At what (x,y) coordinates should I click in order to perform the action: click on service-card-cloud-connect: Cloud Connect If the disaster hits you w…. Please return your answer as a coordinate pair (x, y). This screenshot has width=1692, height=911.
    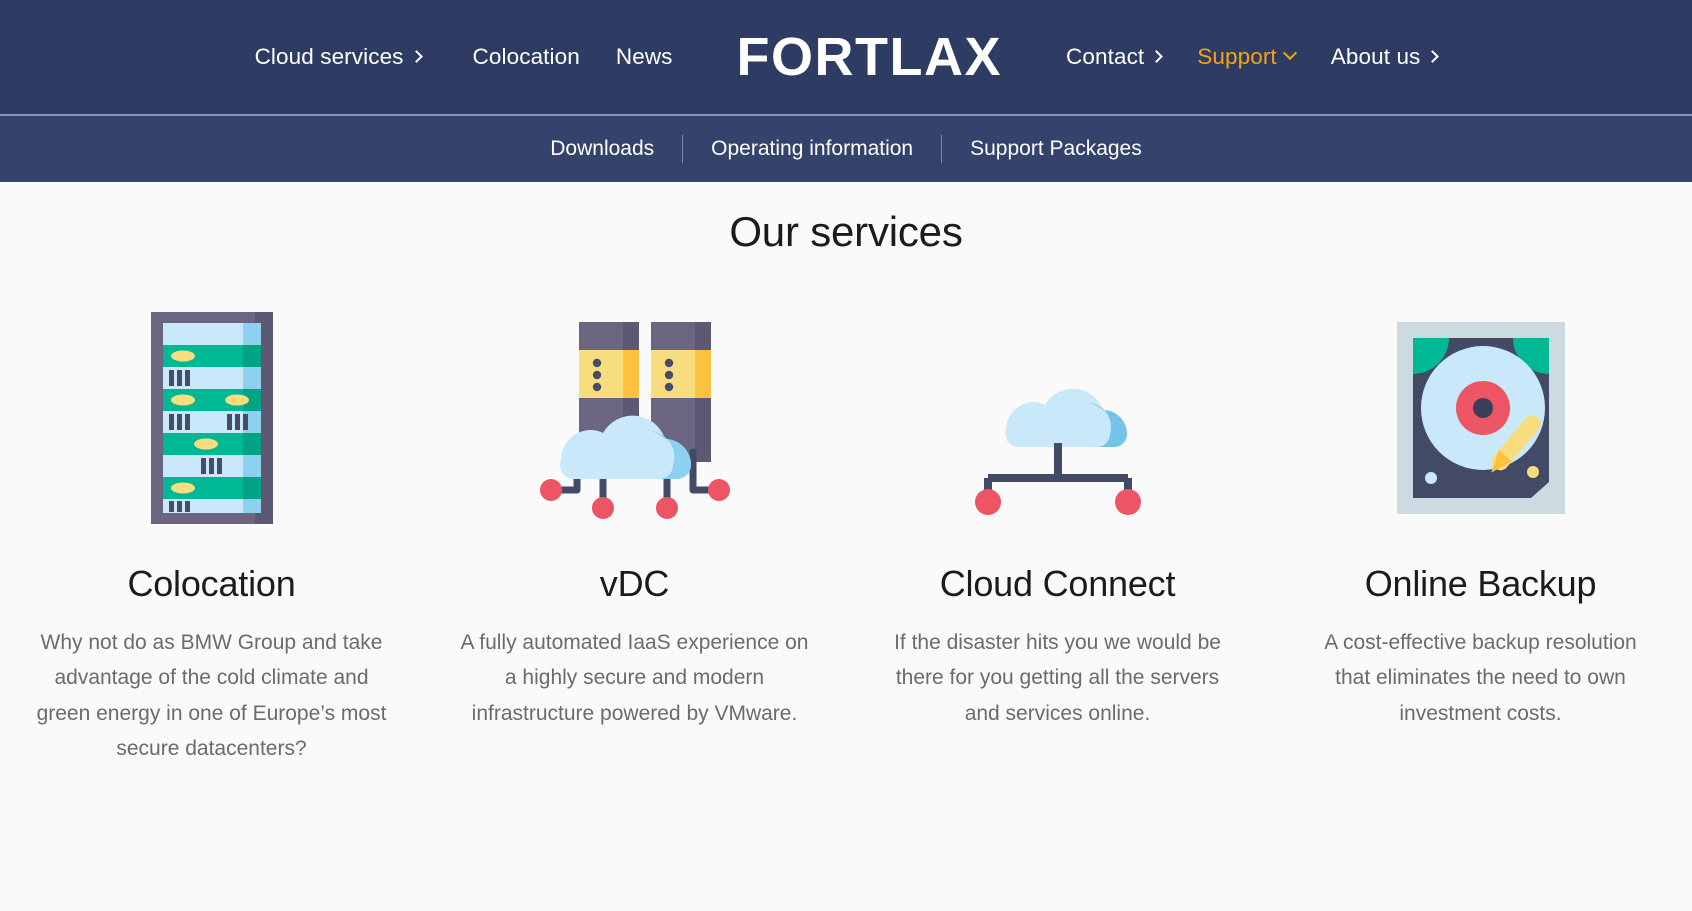
    Looking at the image, I should click on (1057, 533).